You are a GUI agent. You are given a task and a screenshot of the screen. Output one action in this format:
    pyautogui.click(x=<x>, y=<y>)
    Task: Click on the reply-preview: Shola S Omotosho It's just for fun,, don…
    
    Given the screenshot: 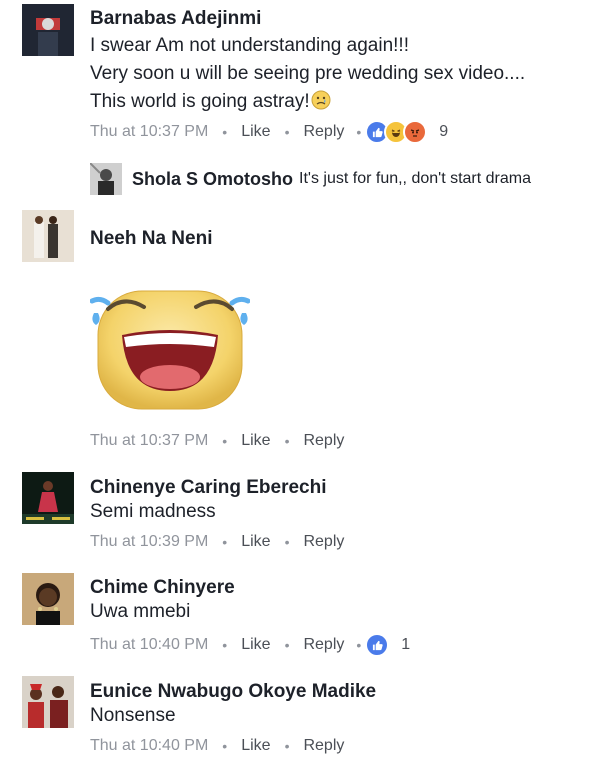 What is the action you would take?
    pyautogui.click(x=310, y=179)
    